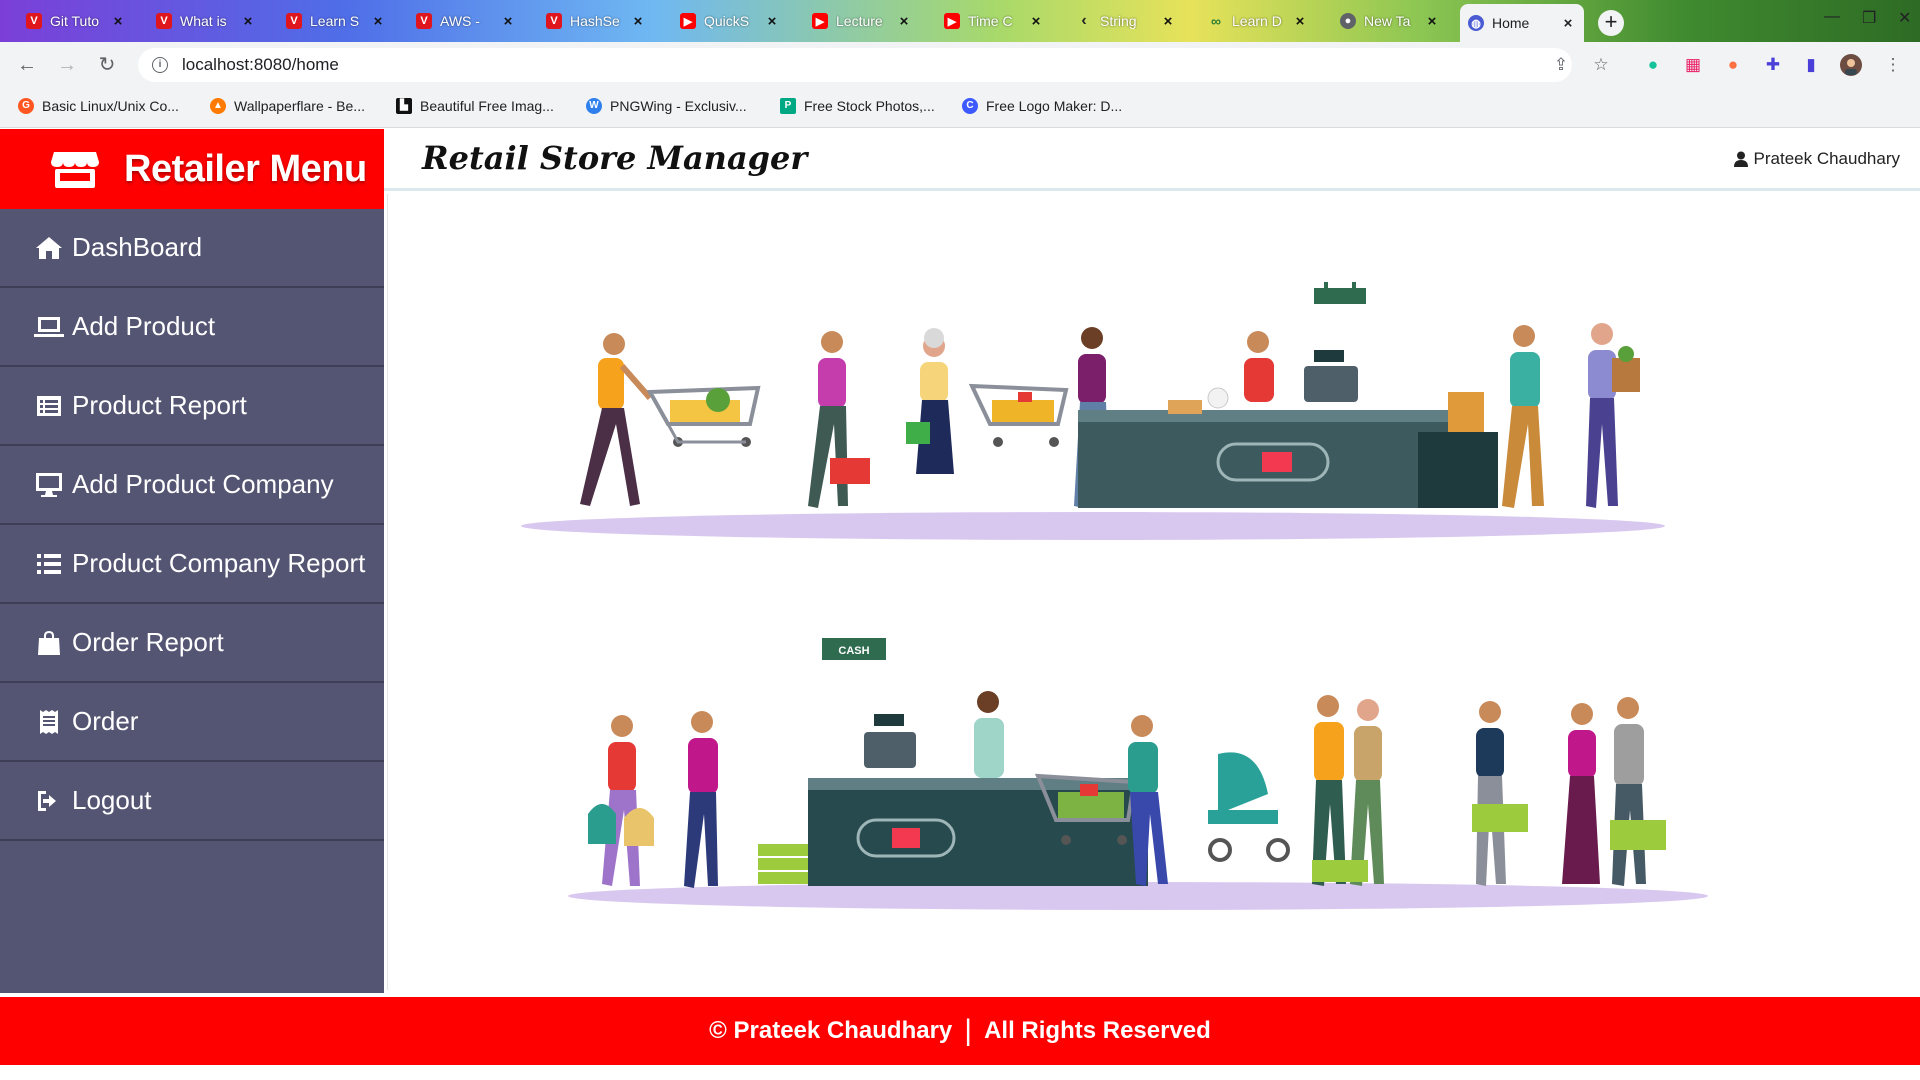  I want to click on sidebar-item-label: Add Product, so click(144, 326).